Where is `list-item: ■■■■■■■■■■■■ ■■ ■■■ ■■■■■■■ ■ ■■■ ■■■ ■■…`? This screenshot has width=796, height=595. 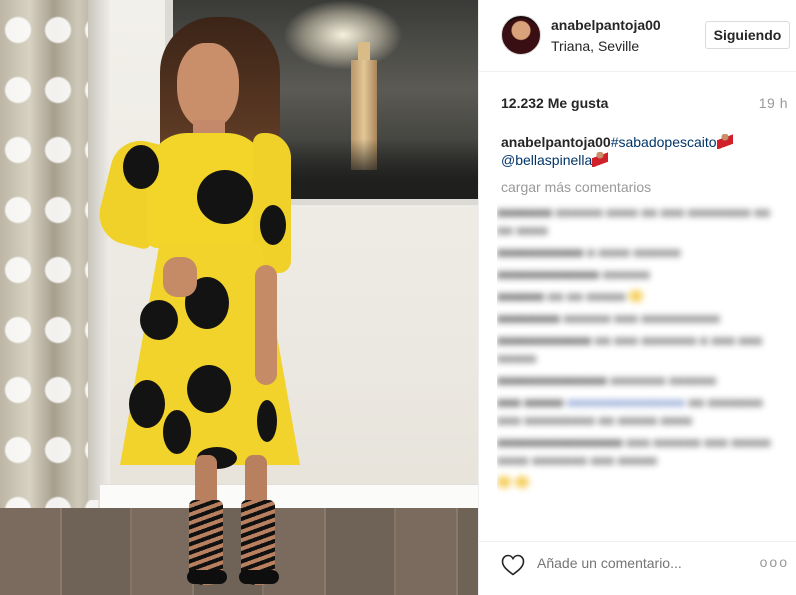
list-item: ■■■■■■■■■■■■ ■■ ■■■ ■■■■■■■ ■ ■■■ ■■■ ■■… is located at coordinates (630, 349).